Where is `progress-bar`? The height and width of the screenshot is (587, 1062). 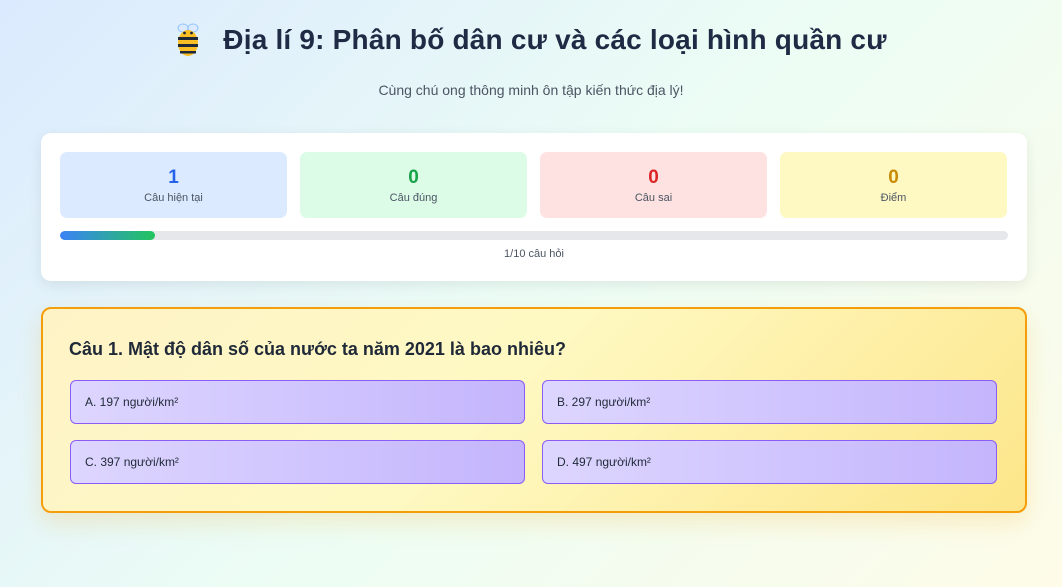
progress-bar is located at coordinates (534, 235).